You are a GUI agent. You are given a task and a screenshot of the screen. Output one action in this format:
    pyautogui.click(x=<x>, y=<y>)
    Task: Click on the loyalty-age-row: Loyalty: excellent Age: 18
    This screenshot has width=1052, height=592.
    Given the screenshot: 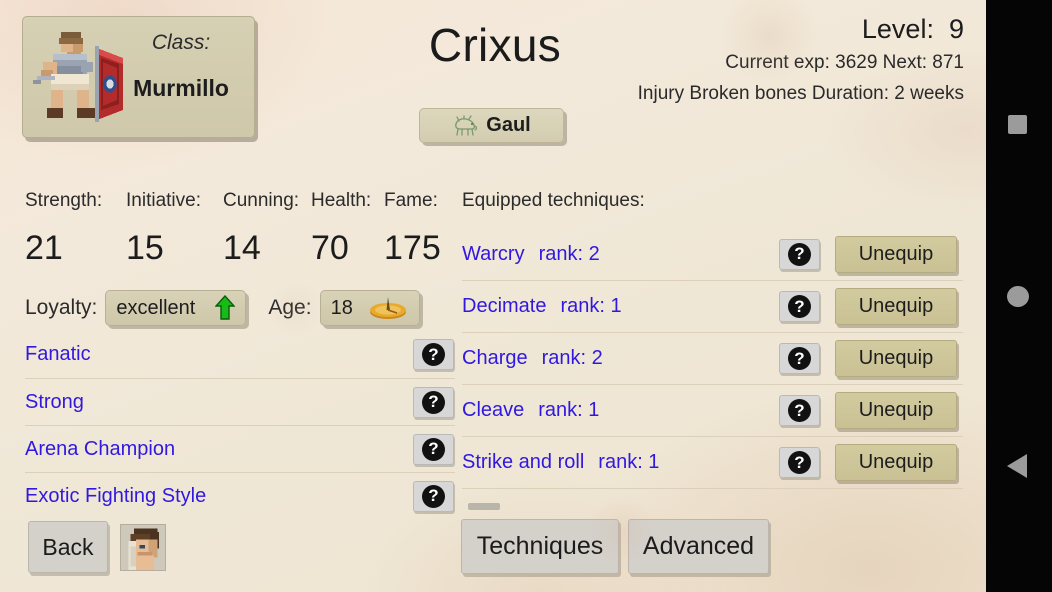 What is the action you would take?
    pyautogui.click(x=222, y=308)
    